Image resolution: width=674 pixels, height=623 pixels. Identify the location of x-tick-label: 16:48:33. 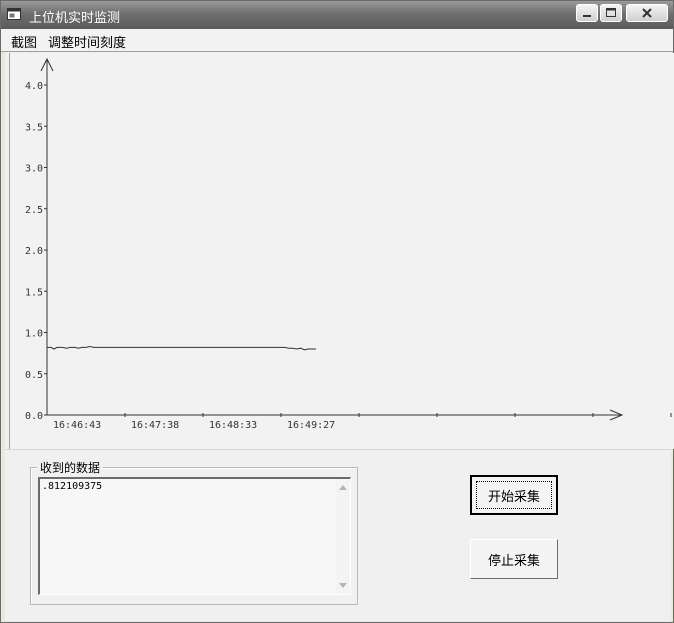
(233, 425).